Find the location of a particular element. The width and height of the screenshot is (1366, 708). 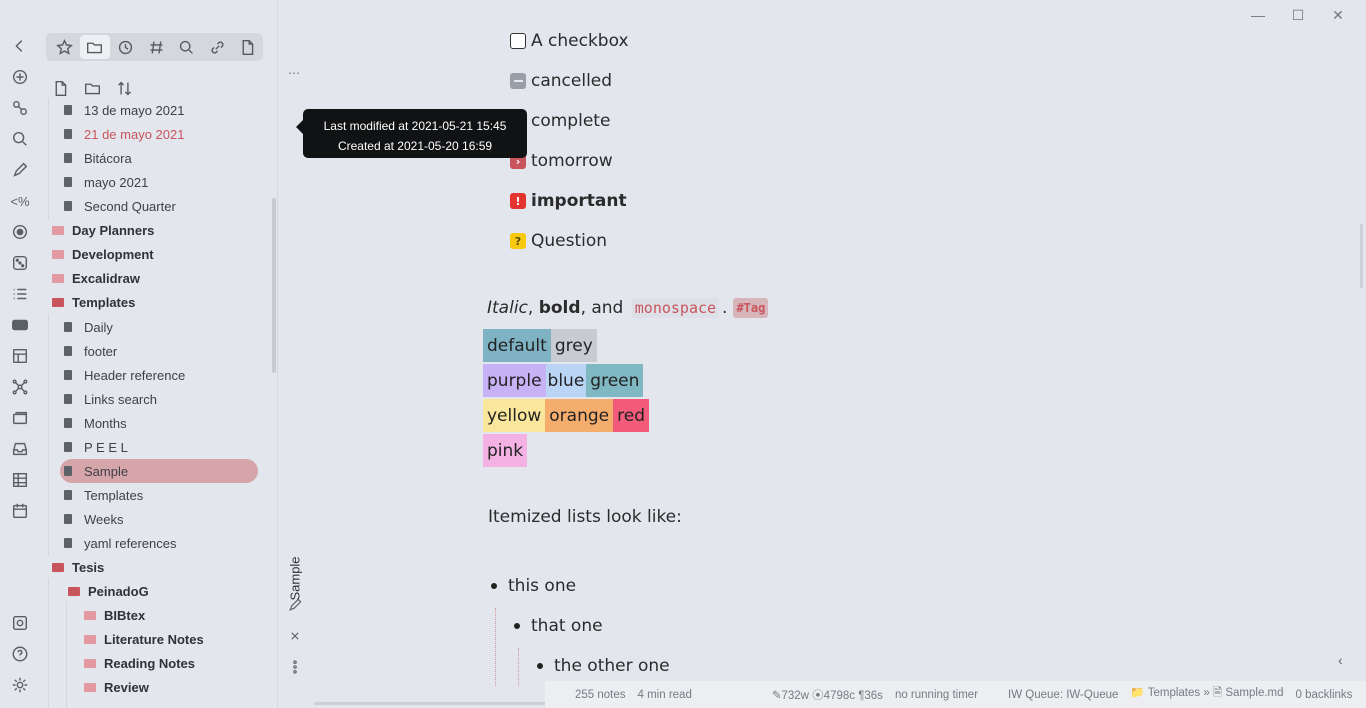

tree-item-file: Header reference is located at coordinates (124, 375).